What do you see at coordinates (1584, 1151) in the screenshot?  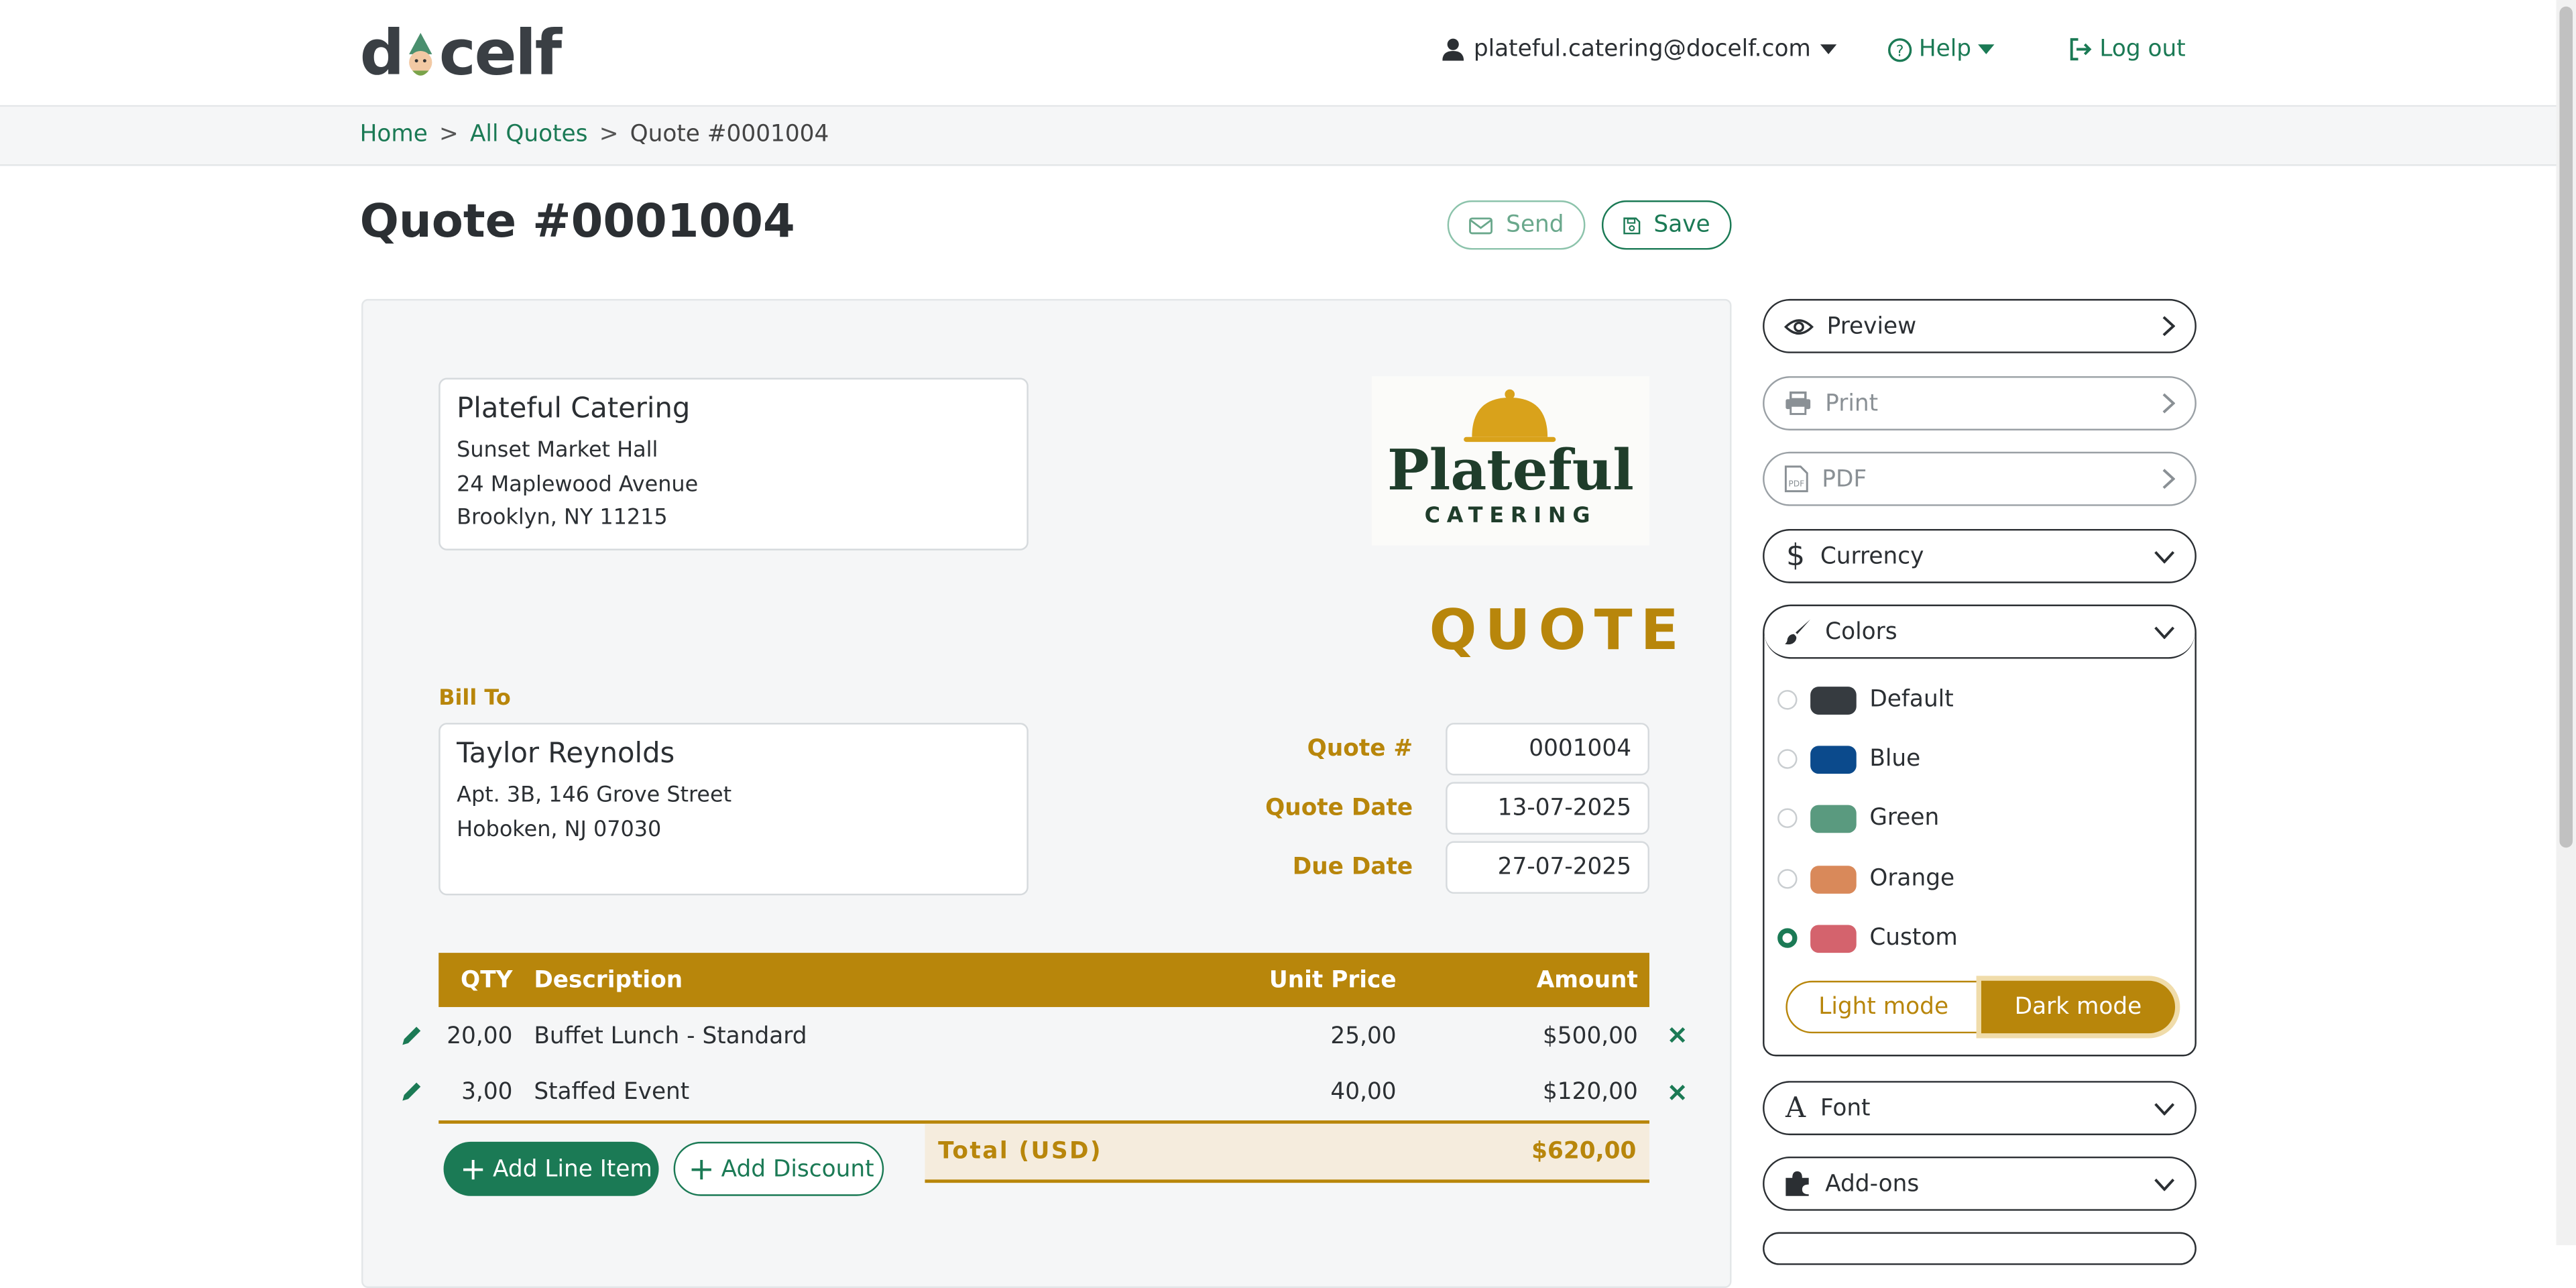 I see `total-value: $620,00` at bounding box center [1584, 1151].